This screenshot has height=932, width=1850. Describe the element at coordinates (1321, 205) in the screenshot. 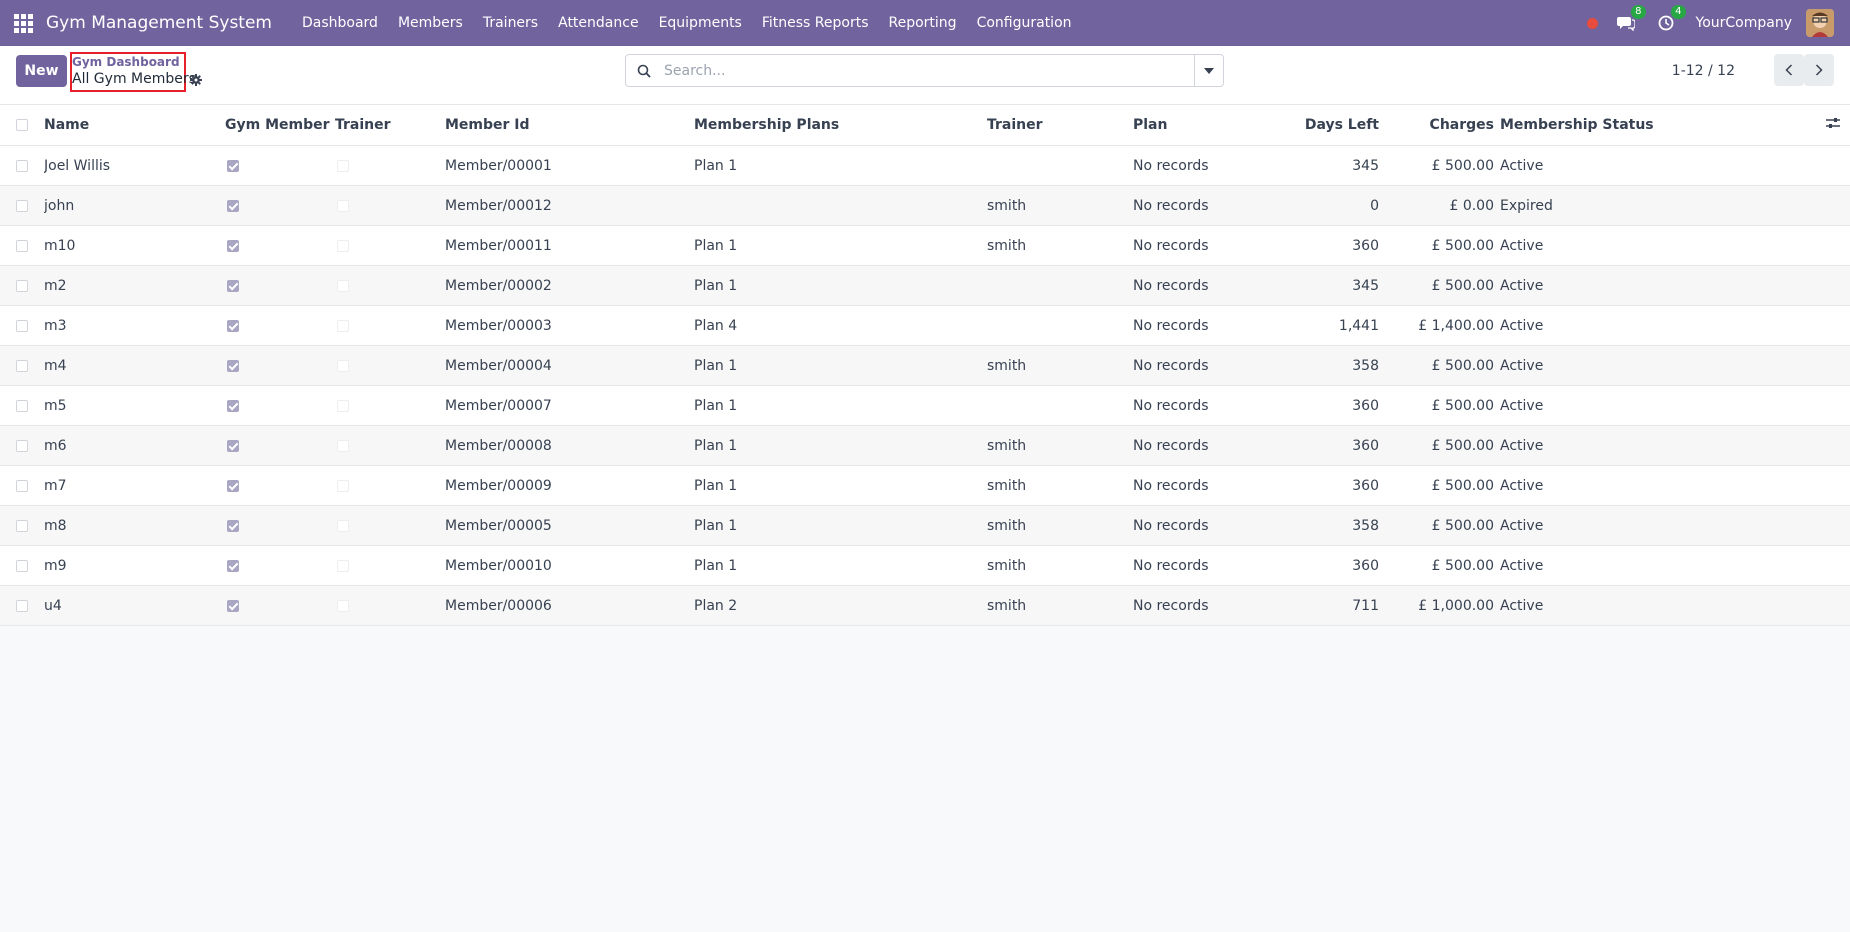

I see `days-left: 0` at that location.